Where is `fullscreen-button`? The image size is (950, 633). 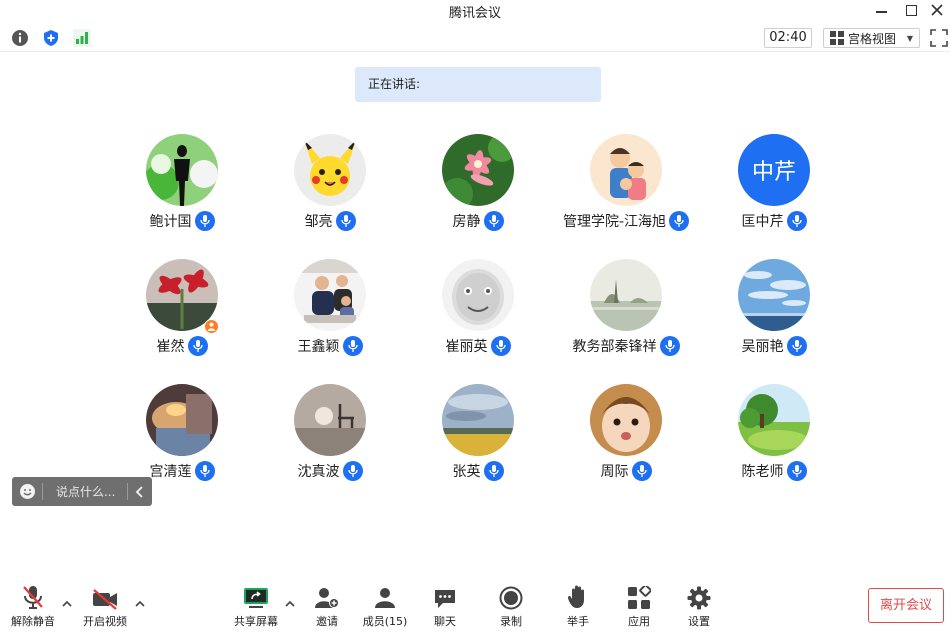
fullscreen-button is located at coordinates (939, 38).